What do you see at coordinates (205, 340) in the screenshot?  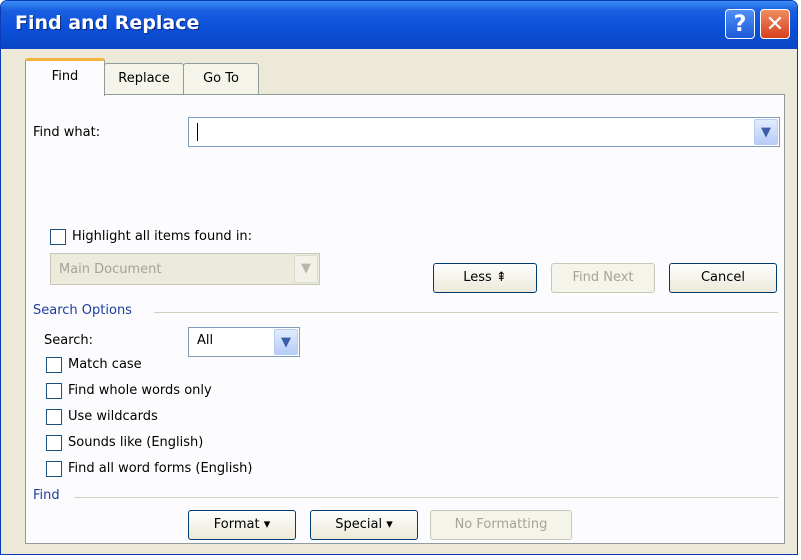 I see `search-direction-value: All` at bounding box center [205, 340].